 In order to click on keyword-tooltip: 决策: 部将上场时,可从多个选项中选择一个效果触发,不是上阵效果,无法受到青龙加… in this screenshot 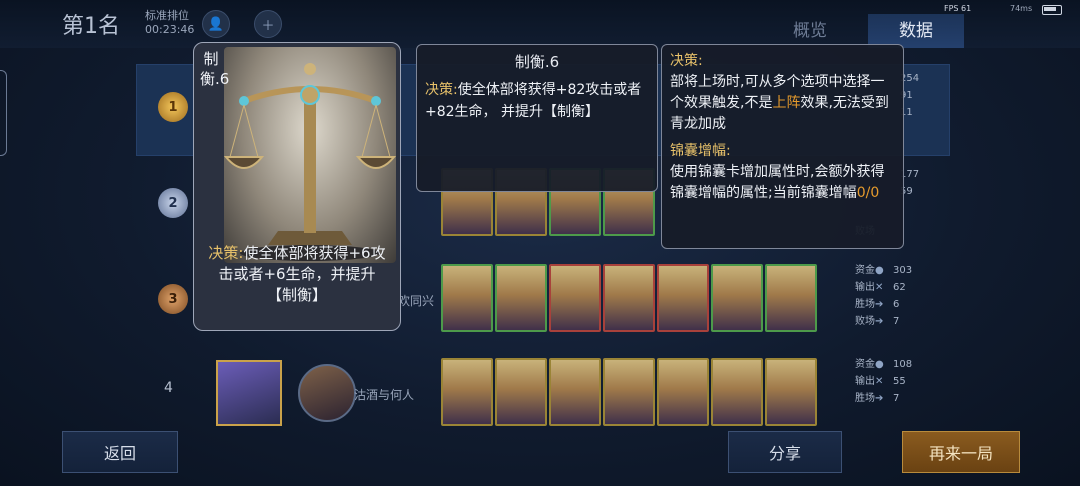, I will do `click(782, 146)`.